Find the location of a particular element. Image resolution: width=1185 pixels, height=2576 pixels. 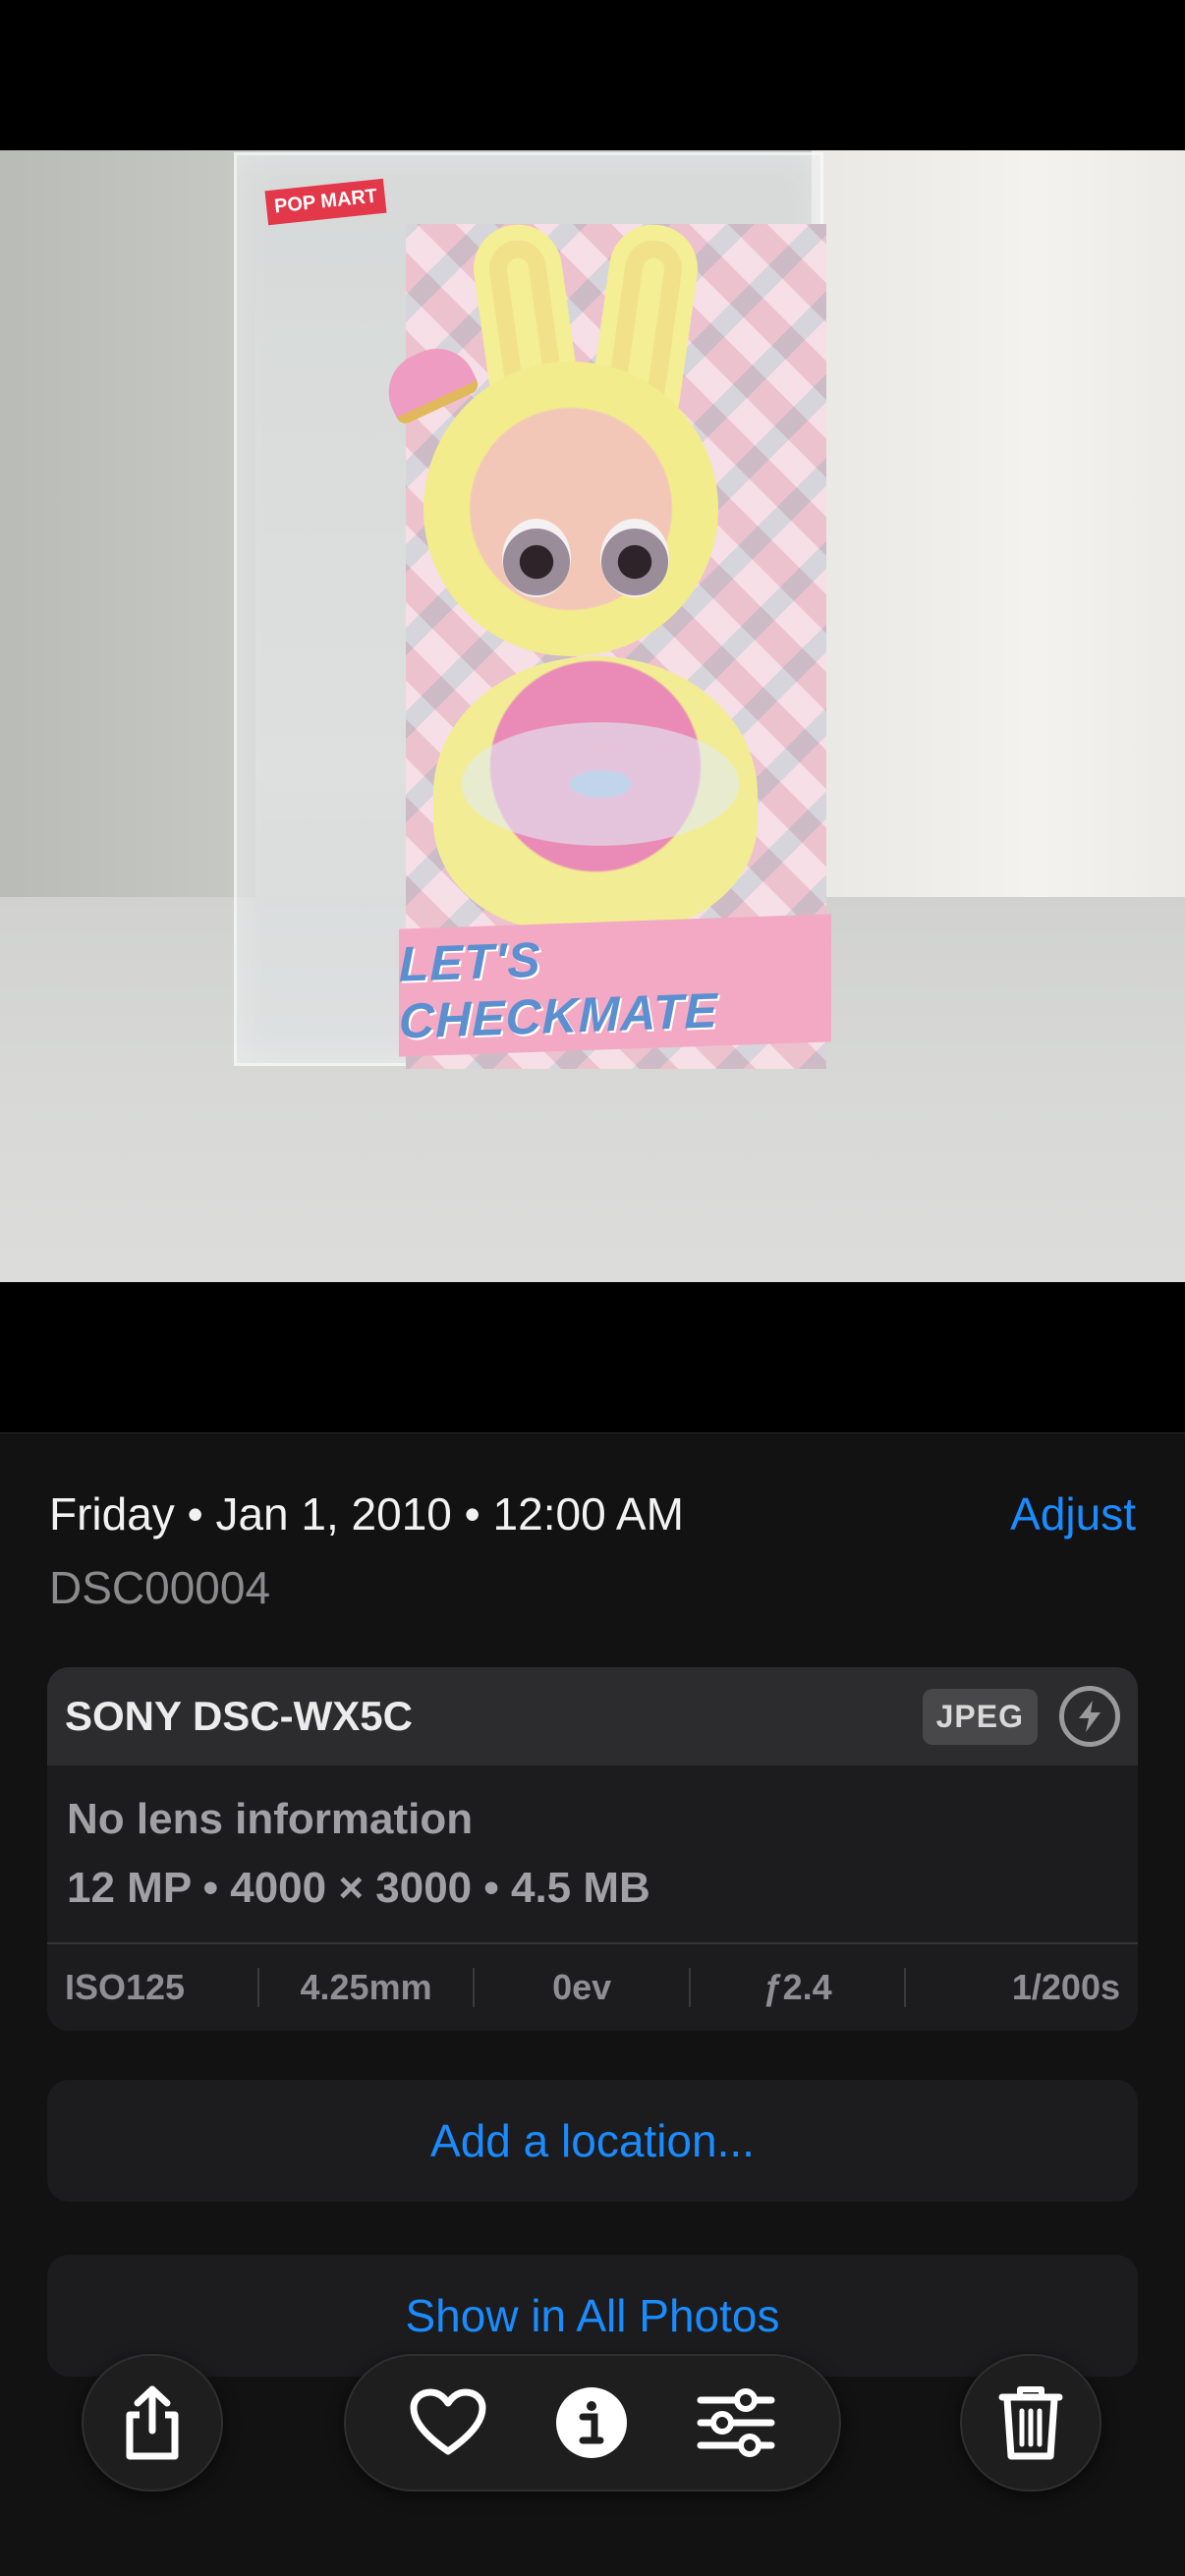

exif-header-badges: JPEG is located at coordinates (1021, 1716).